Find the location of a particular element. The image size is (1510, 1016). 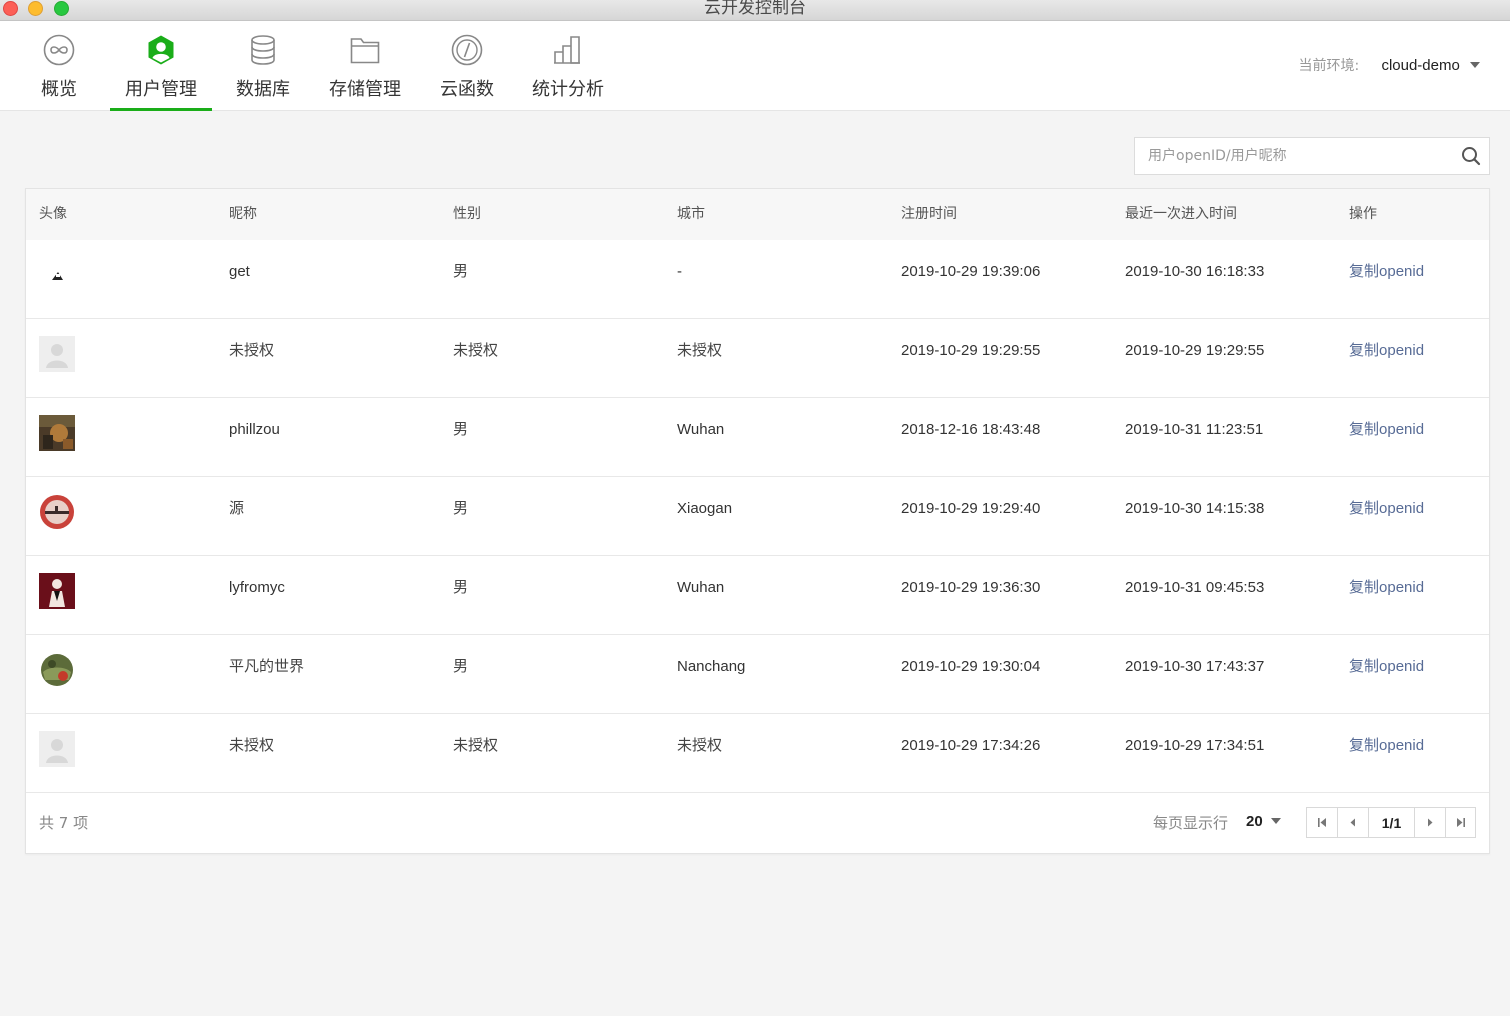

nav-item-functions: 云函数 is located at coordinates (467, 66).